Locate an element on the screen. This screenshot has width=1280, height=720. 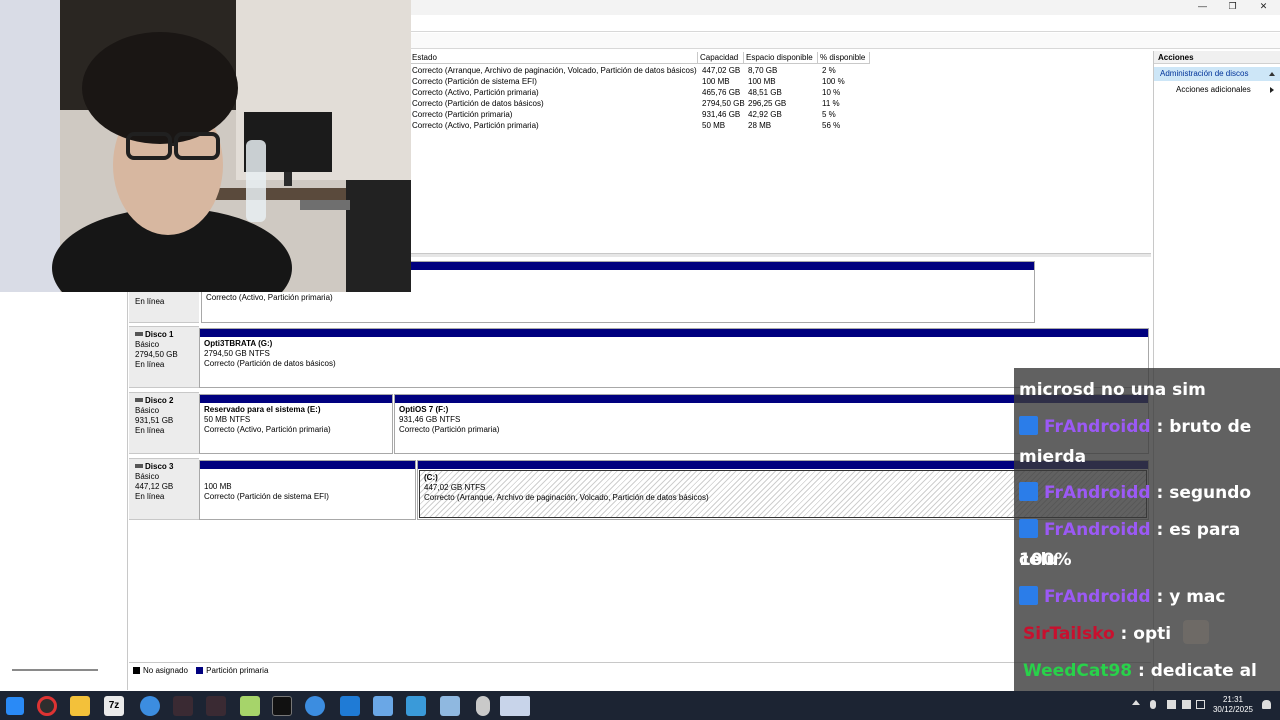
submenu-arrow-icon is located at coordinates (1272, 90).